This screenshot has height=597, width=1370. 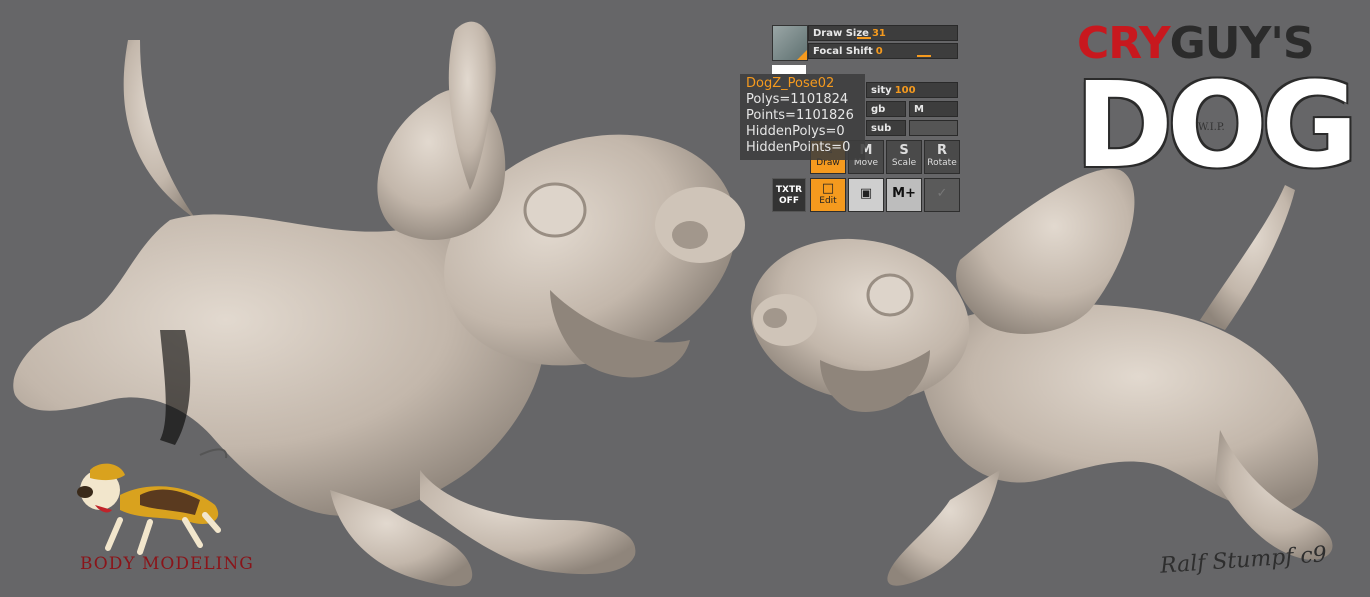 What do you see at coordinates (790, 83) in the screenshot?
I see `tool-name: DogZ_Pose02` at bounding box center [790, 83].